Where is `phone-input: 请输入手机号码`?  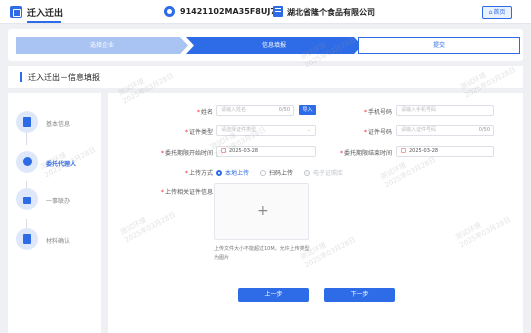
phone-input: 请输入手机号码 is located at coordinates (445, 110).